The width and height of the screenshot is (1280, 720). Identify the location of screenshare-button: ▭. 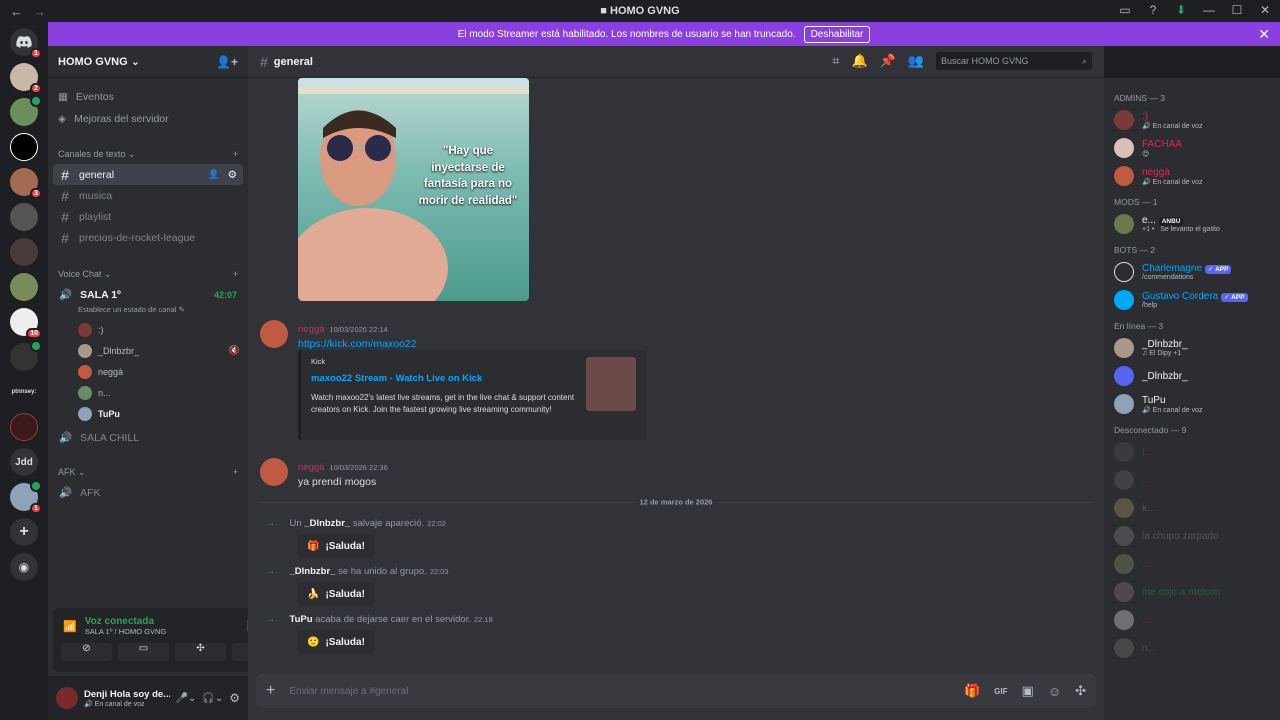
(143, 652).